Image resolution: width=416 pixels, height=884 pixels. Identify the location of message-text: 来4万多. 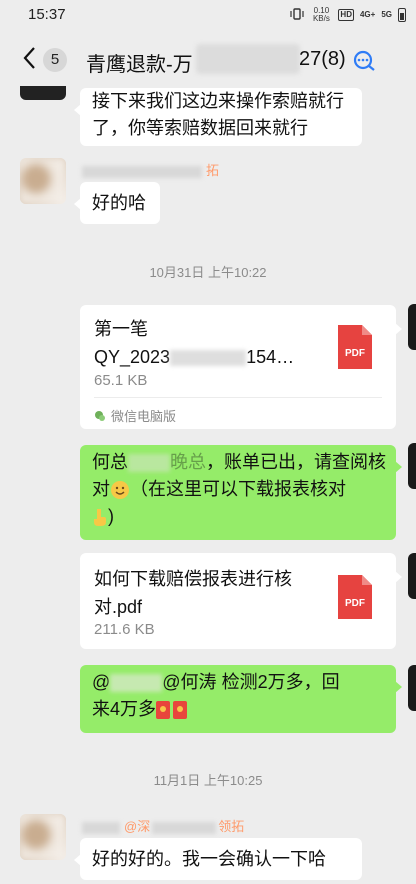
(238, 709).